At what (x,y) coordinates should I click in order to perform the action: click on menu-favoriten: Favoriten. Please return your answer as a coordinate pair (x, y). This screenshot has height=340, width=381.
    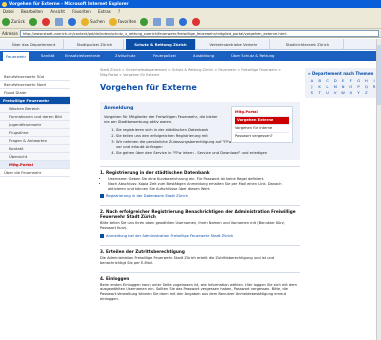
    Looking at the image, I should click on (81, 11).